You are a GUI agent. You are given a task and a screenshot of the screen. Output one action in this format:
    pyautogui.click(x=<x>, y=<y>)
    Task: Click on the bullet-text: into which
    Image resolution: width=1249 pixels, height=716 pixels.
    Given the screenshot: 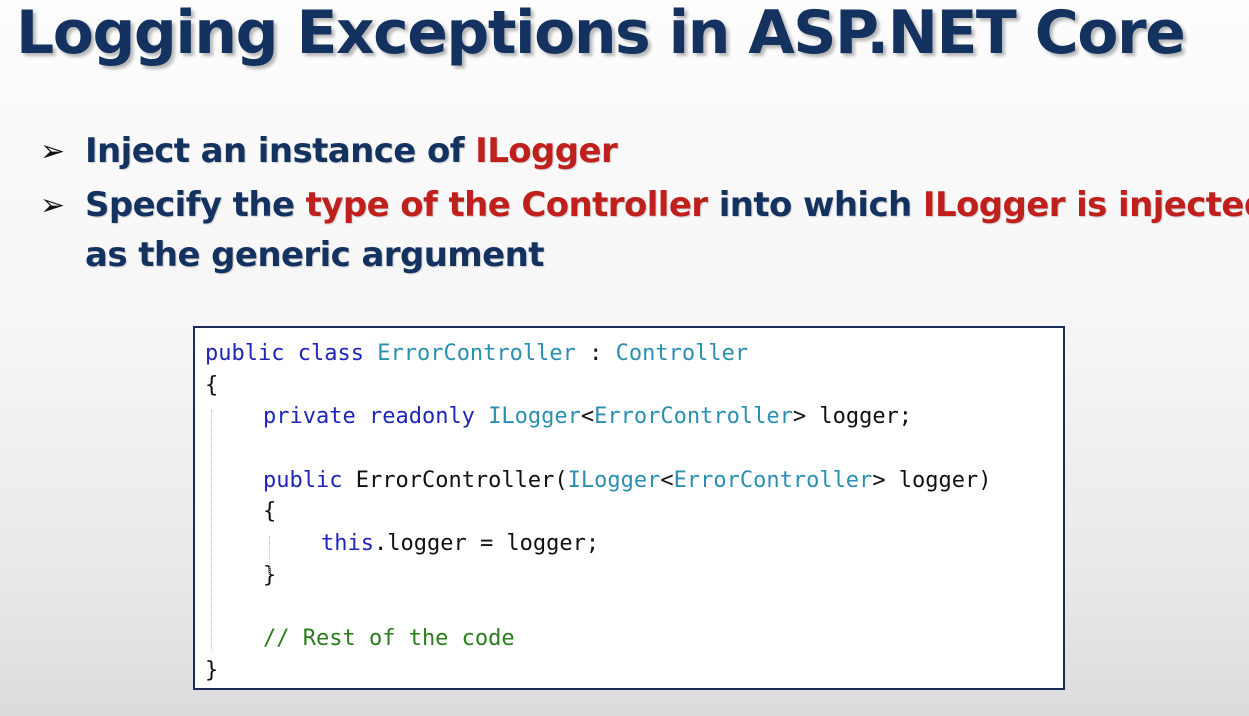 What is the action you would take?
    pyautogui.click(x=815, y=205)
    